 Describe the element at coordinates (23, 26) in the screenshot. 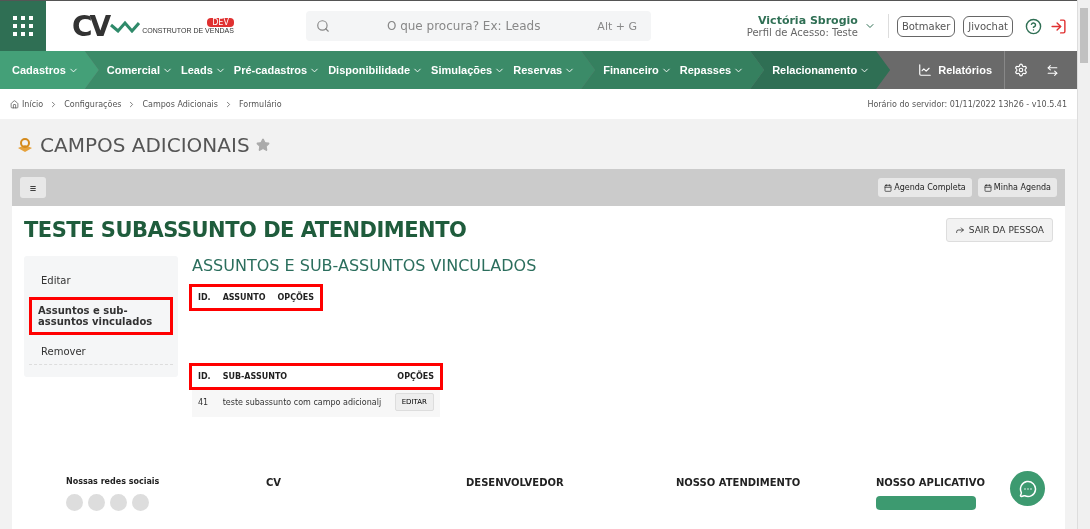

I see `apps-menu-icon` at that location.